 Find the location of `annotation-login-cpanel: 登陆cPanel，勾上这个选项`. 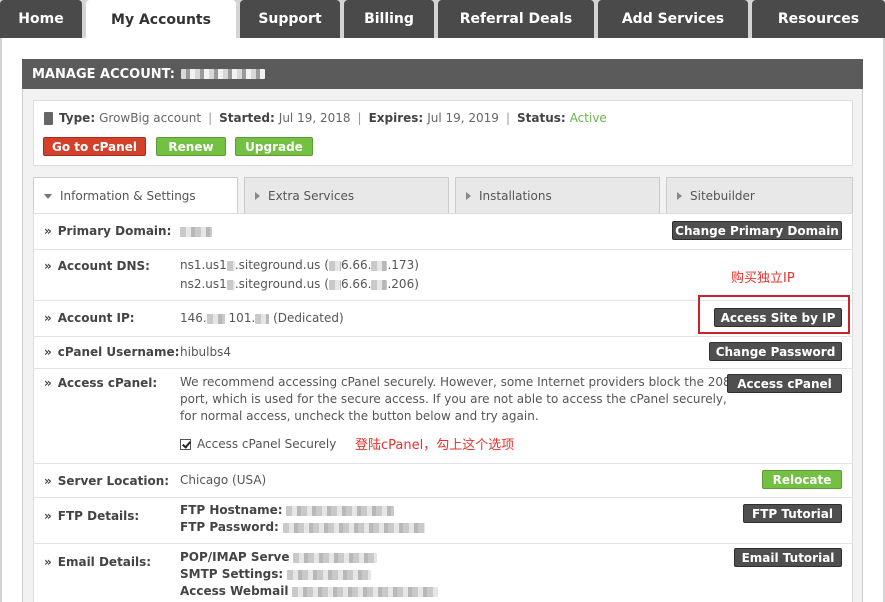

annotation-login-cpanel: 登陆cPanel，勾上这个选项 is located at coordinates (435, 445).